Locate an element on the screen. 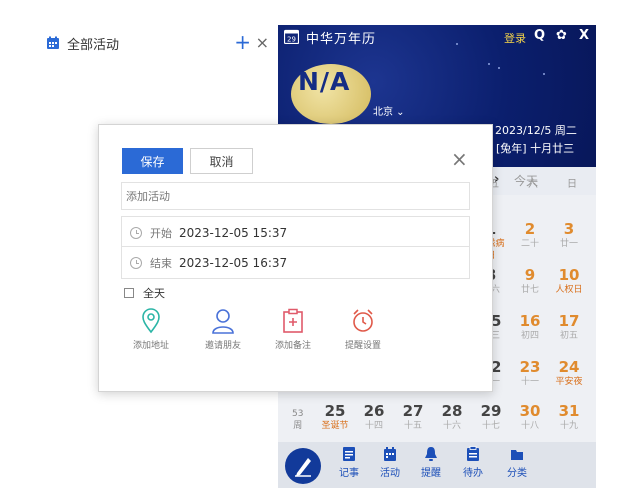  add-location-button: 添加地址 is located at coordinates (151, 329).